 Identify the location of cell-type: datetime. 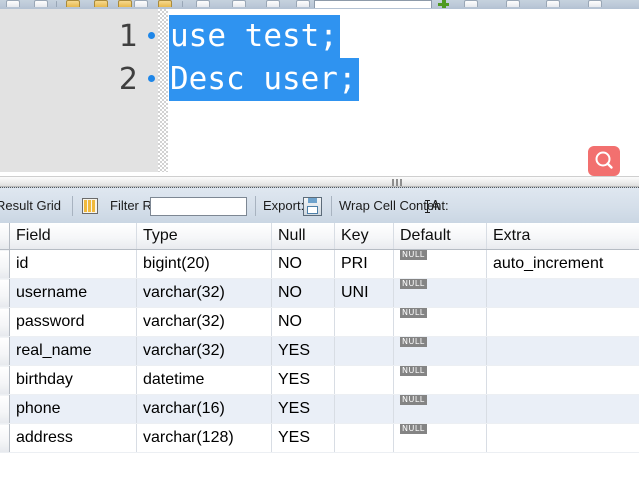
(204, 380).